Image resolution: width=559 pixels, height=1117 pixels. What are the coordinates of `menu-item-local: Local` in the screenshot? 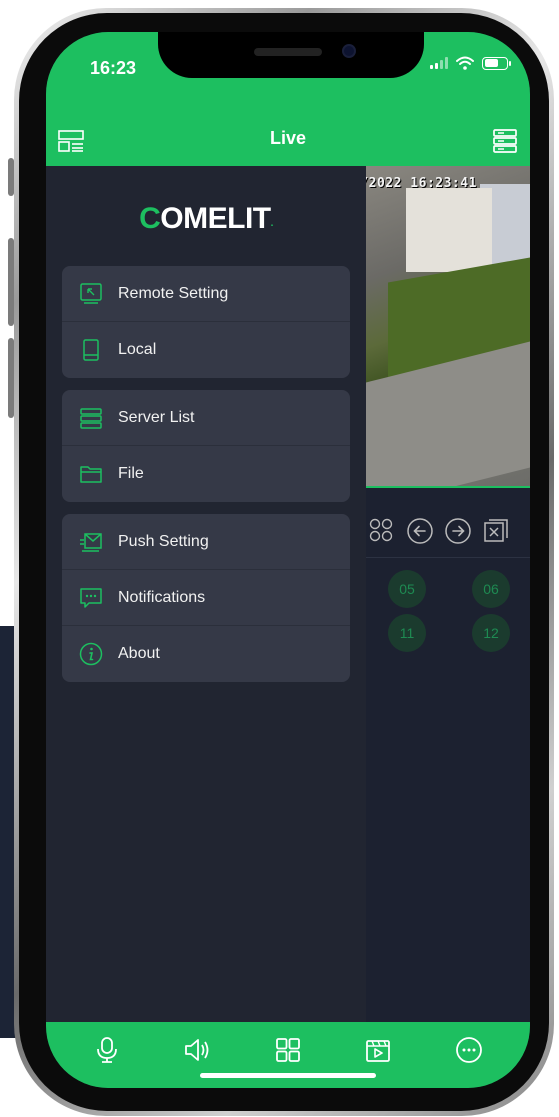 It's located at (206, 350).